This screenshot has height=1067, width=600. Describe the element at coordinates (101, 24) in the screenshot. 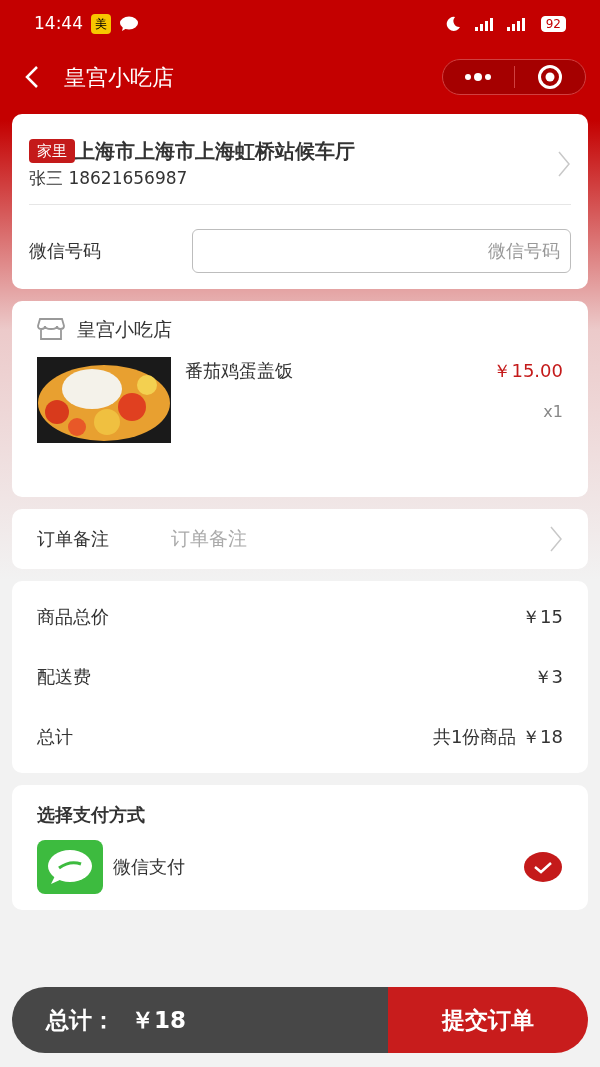

I see `app-badge-icon: 美` at that location.